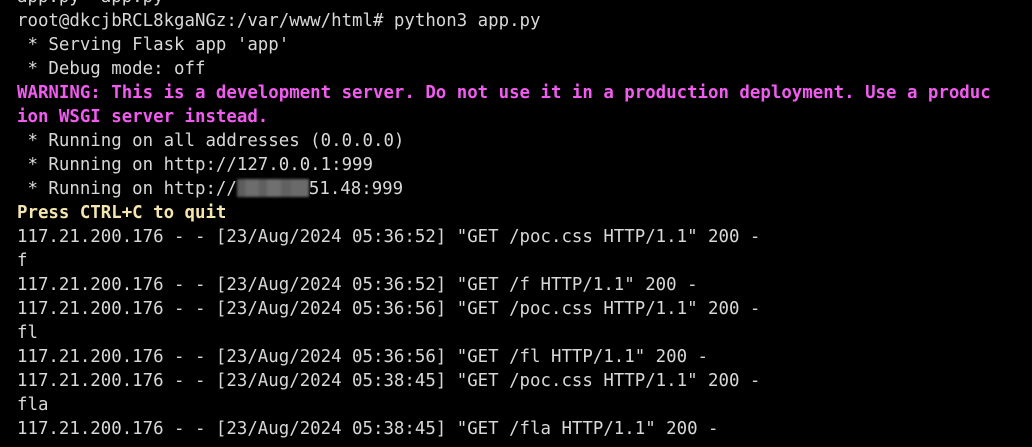 The height and width of the screenshot is (447, 1032). I want to click on flask-serving-line: * Serving Flask app 'app', so click(153, 45).